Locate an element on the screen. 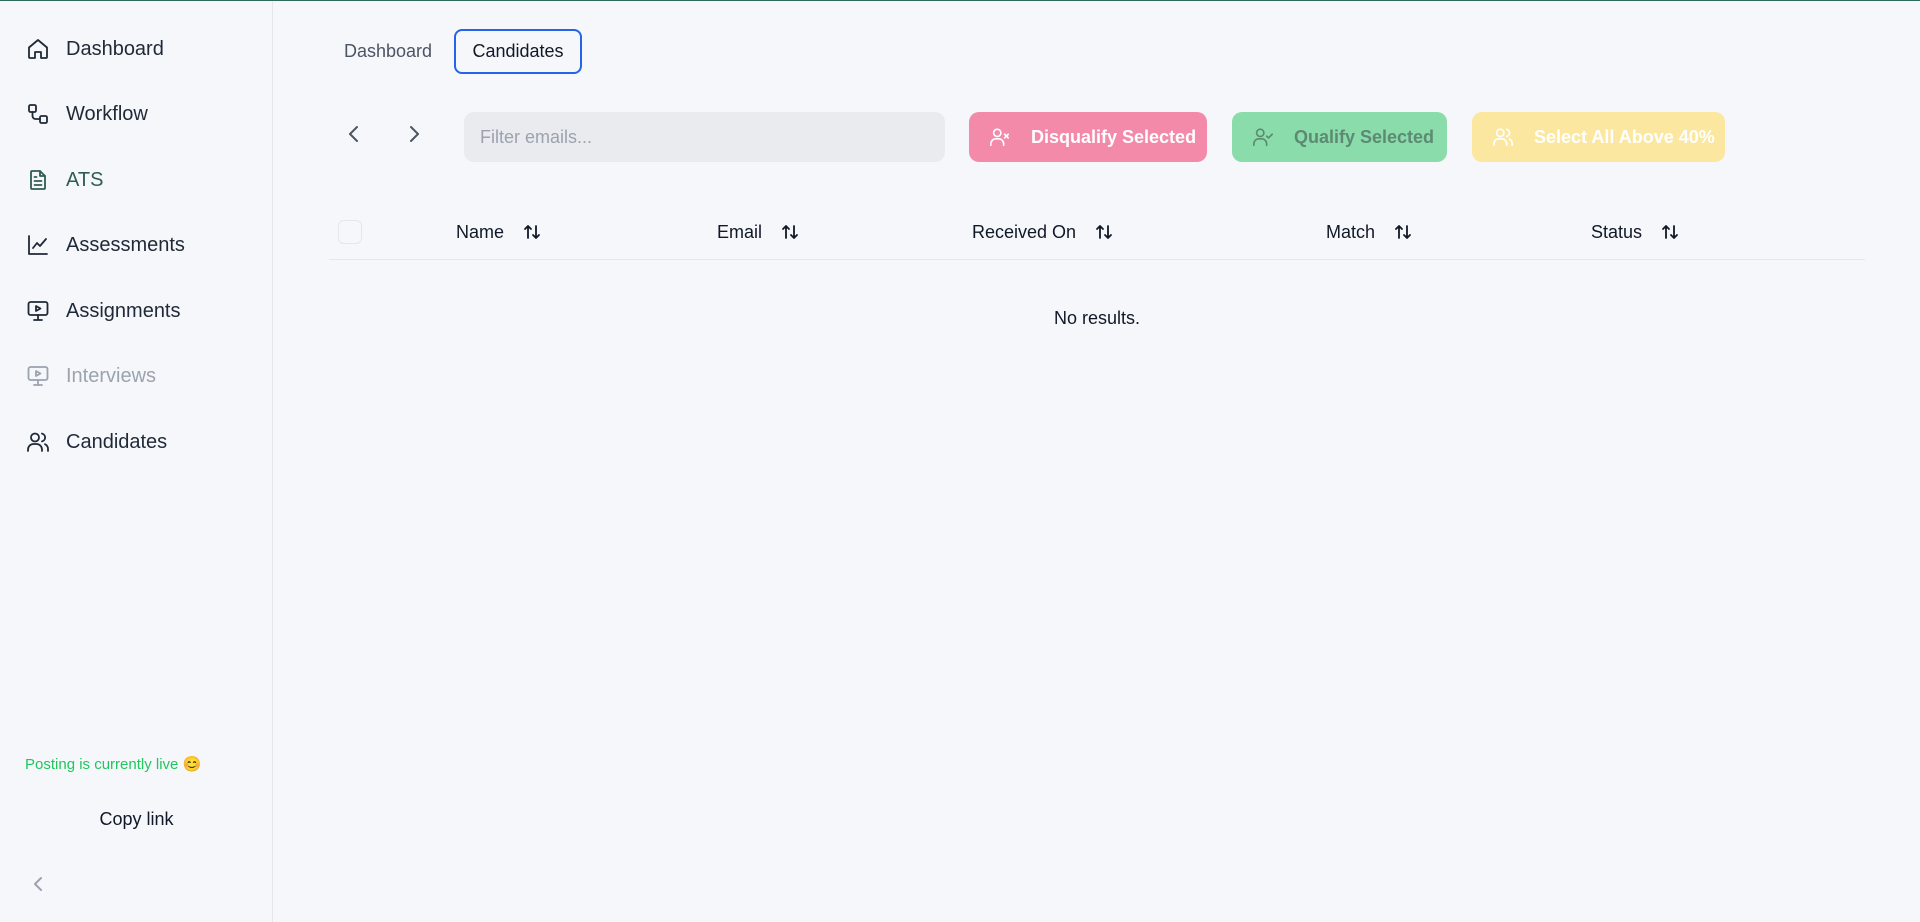 The image size is (1920, 922). sidebar-item-label: Workflow is located at coordinates (107, 113).